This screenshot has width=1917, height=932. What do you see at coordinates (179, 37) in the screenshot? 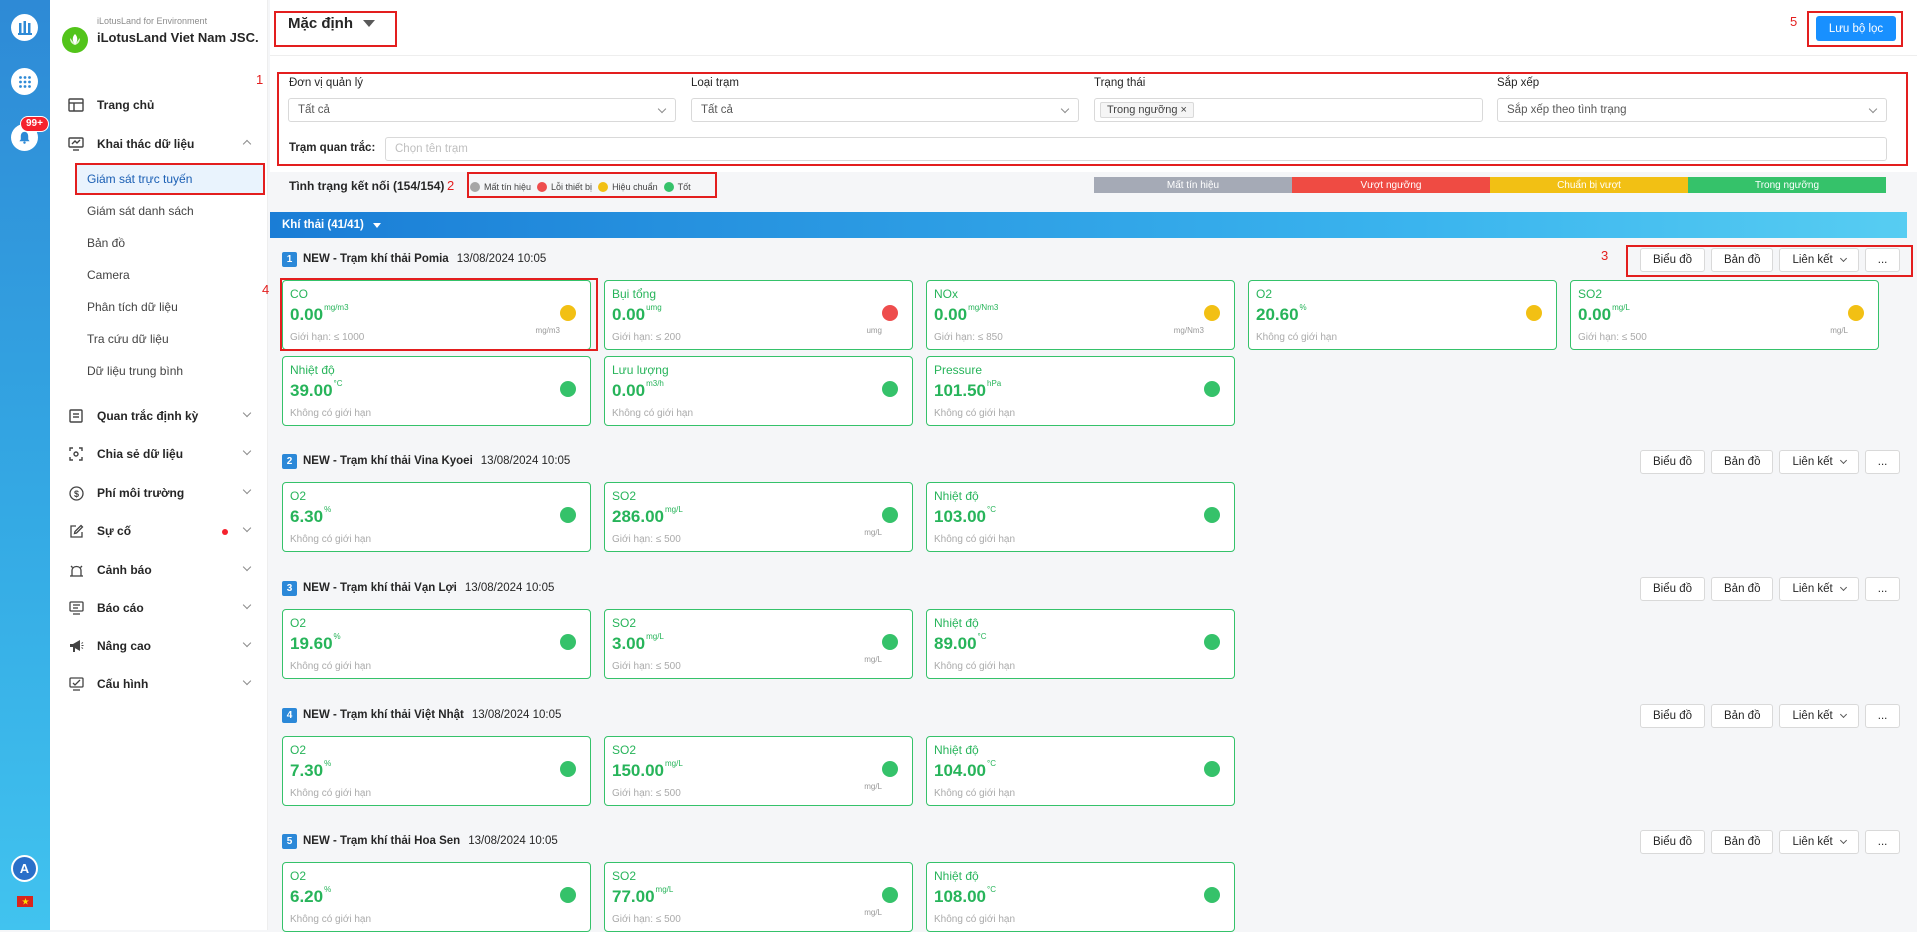
I see `brand-name: iLotusLand Viet Nam JSC.` at bounding box center [179, 37].